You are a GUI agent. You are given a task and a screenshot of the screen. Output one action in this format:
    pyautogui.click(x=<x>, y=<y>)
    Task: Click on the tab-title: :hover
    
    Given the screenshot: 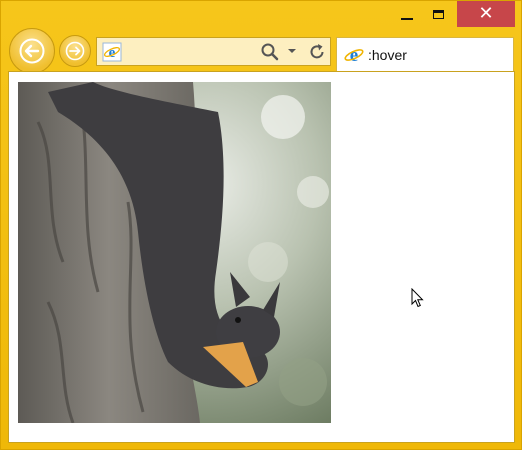 What is the action you would take?
    pyautogui.click(x=387, y=55)
    